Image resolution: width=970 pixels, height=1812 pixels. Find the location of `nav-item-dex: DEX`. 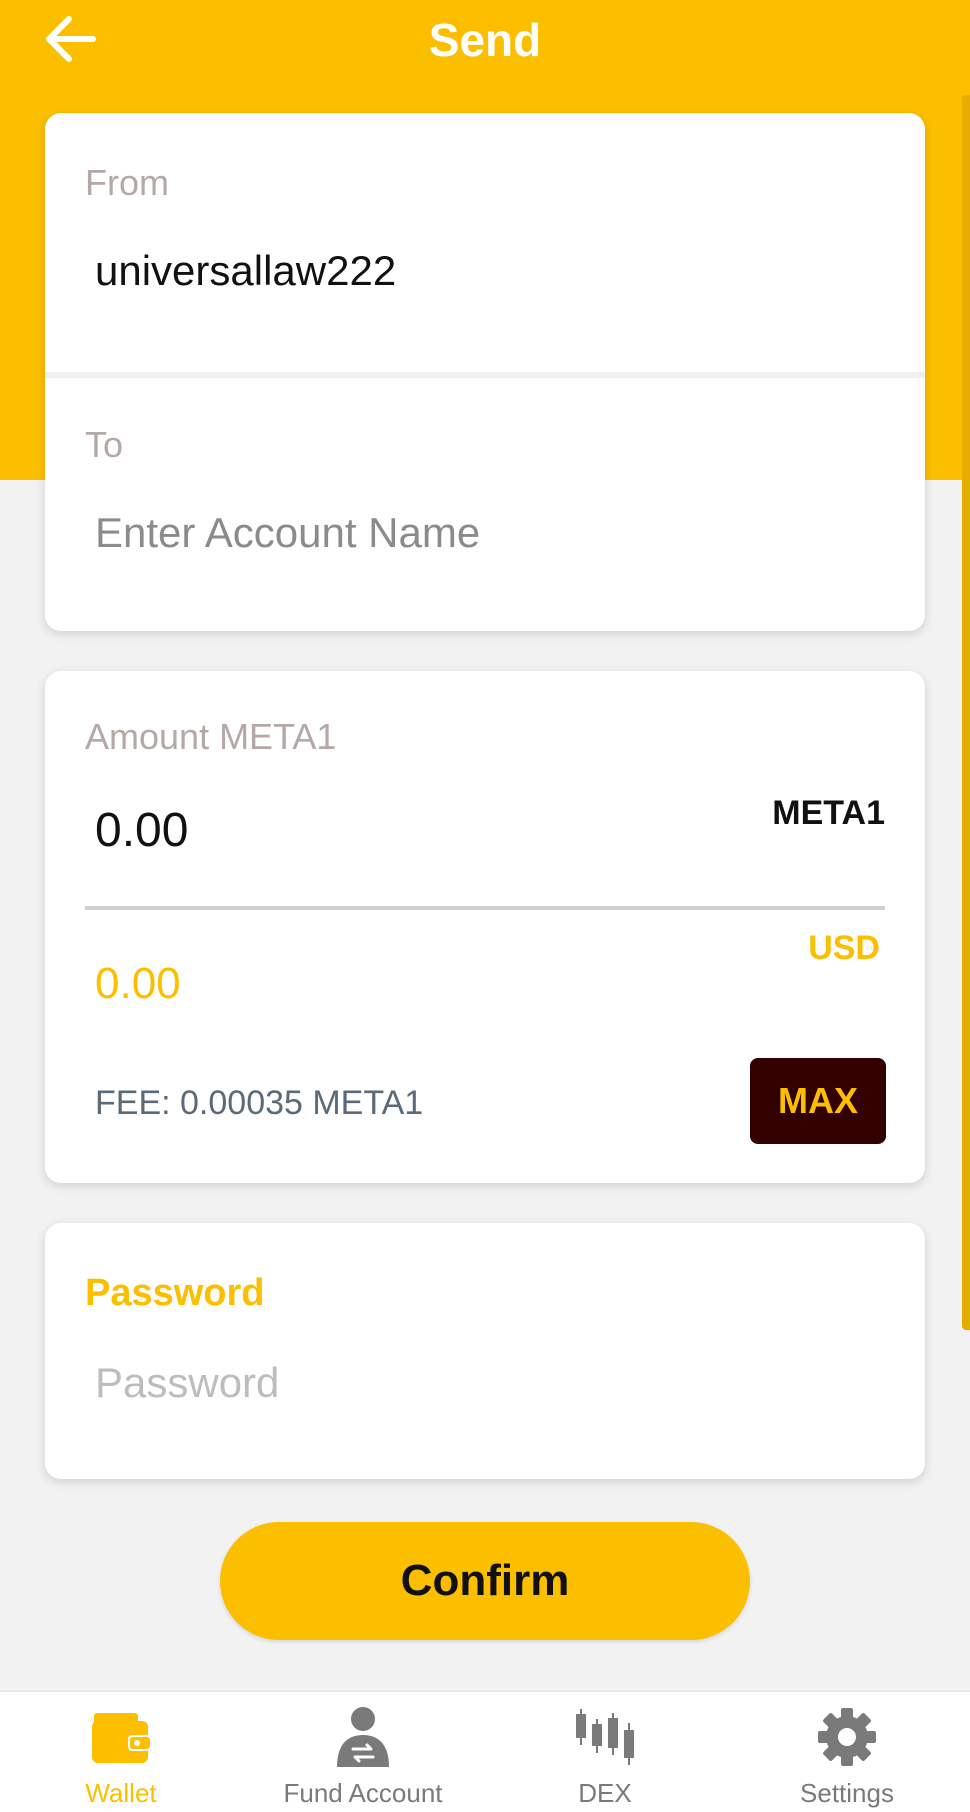

nav-item-dex: DEX is located at coordinates (605, 1752).